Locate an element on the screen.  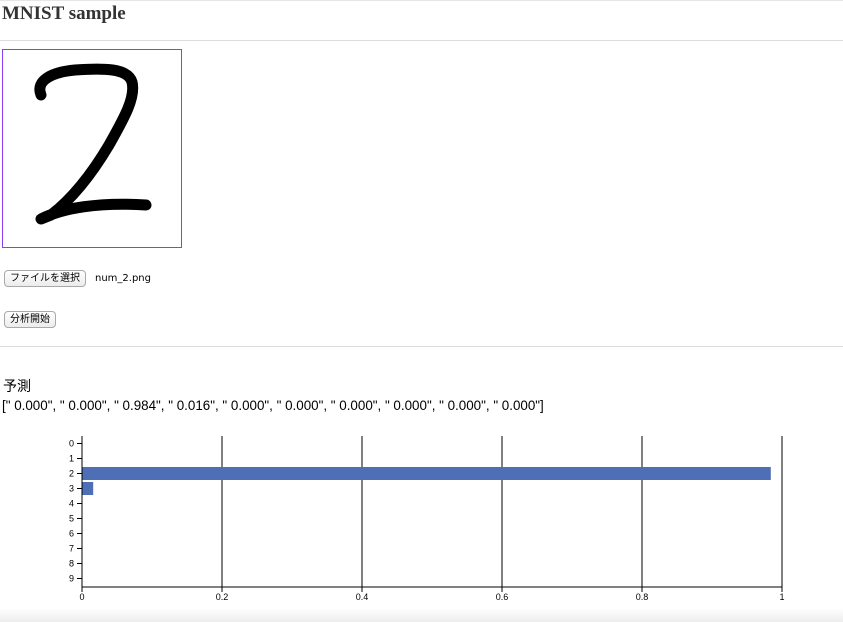
y-tick-label: 7 is located at coordinates (71, 549).